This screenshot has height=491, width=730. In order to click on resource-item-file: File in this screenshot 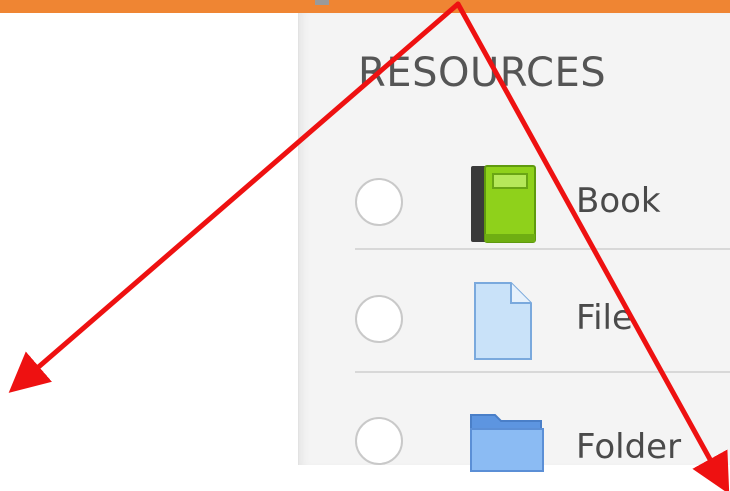, I will do `click(514, 322)`.